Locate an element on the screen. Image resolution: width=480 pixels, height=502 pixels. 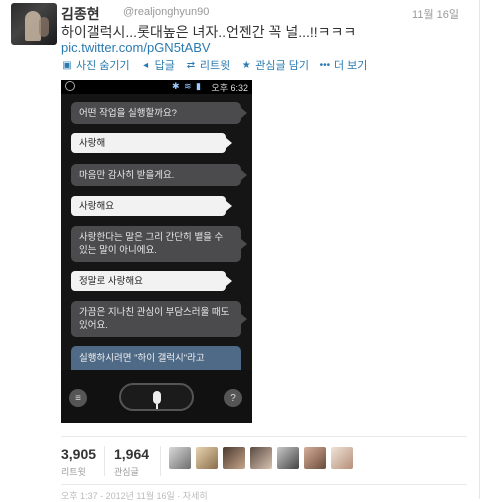
favorite-count-label: 관심글 is located at coordinates (126, 472).